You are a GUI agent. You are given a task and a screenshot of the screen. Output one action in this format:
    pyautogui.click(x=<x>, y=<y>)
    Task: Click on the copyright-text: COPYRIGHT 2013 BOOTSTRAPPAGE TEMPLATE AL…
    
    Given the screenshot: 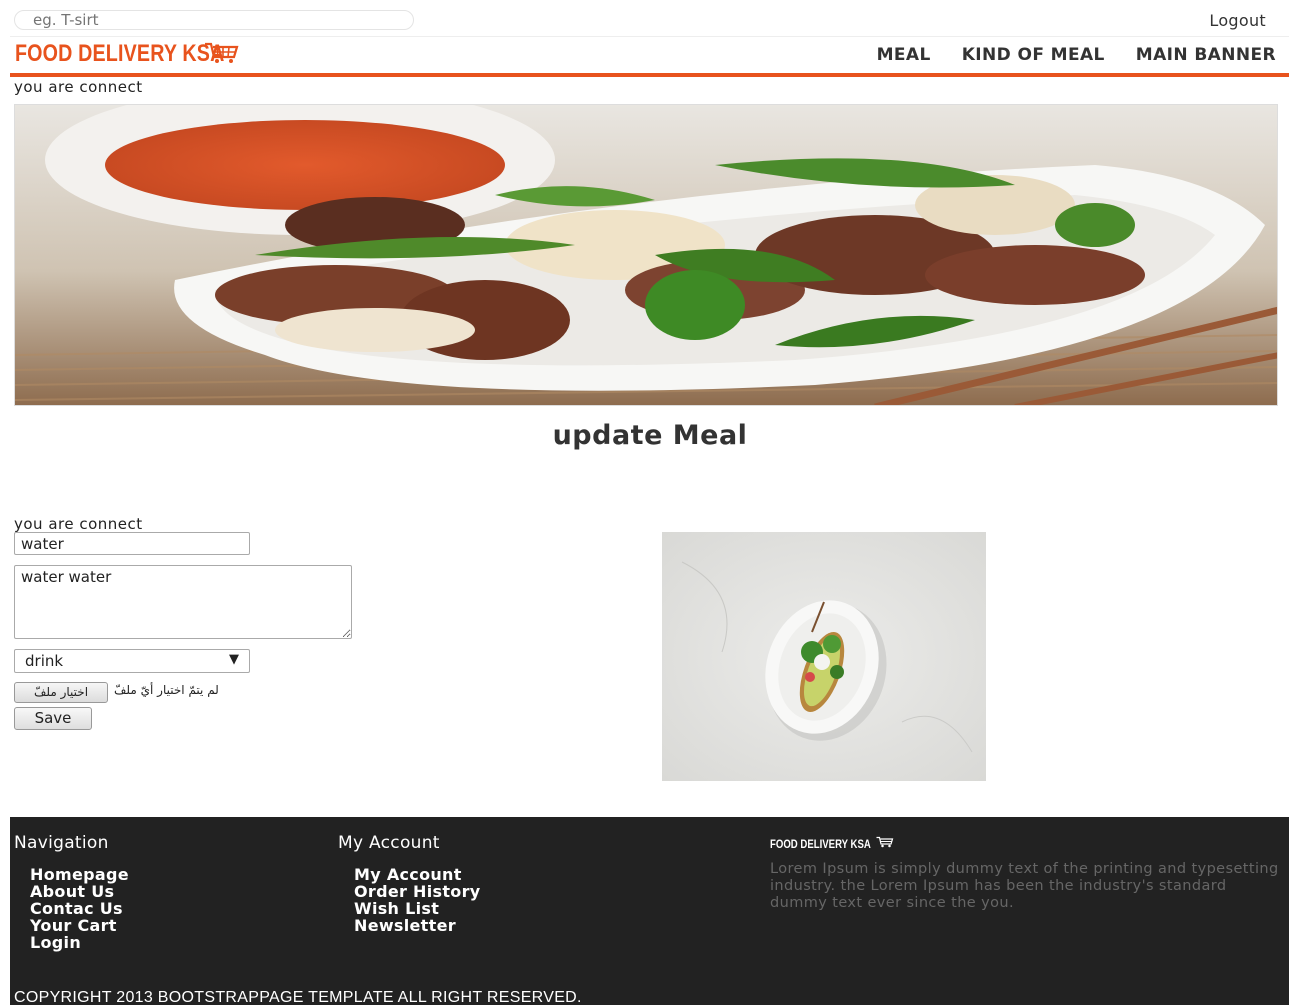 What is the action you would take?
    pyautogui.click(x=298, y=997)
    